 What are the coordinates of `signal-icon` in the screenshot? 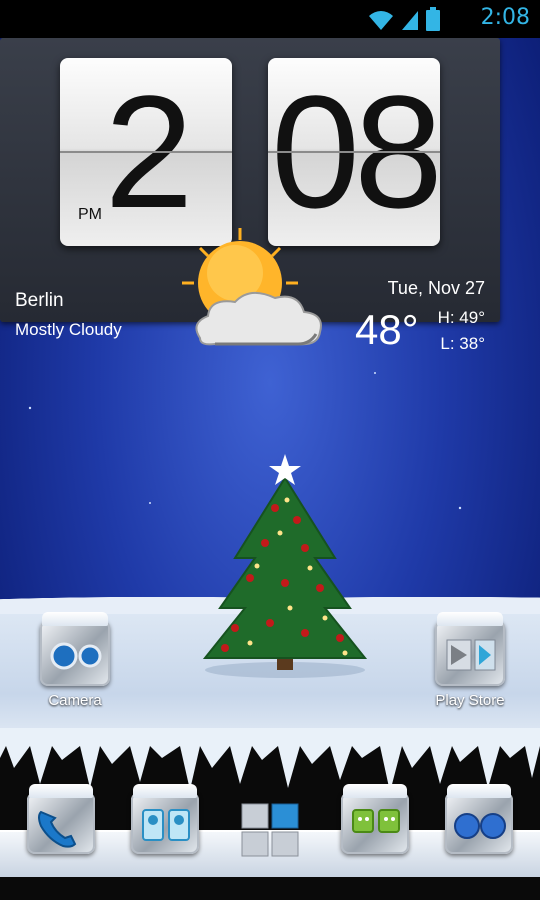 It's located at (410, 20).